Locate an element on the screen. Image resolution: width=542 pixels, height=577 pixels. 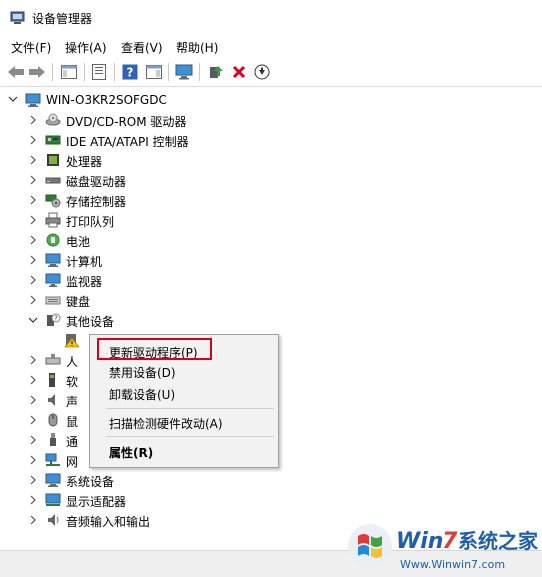
sound-icon is located at coordinates (51, 400).